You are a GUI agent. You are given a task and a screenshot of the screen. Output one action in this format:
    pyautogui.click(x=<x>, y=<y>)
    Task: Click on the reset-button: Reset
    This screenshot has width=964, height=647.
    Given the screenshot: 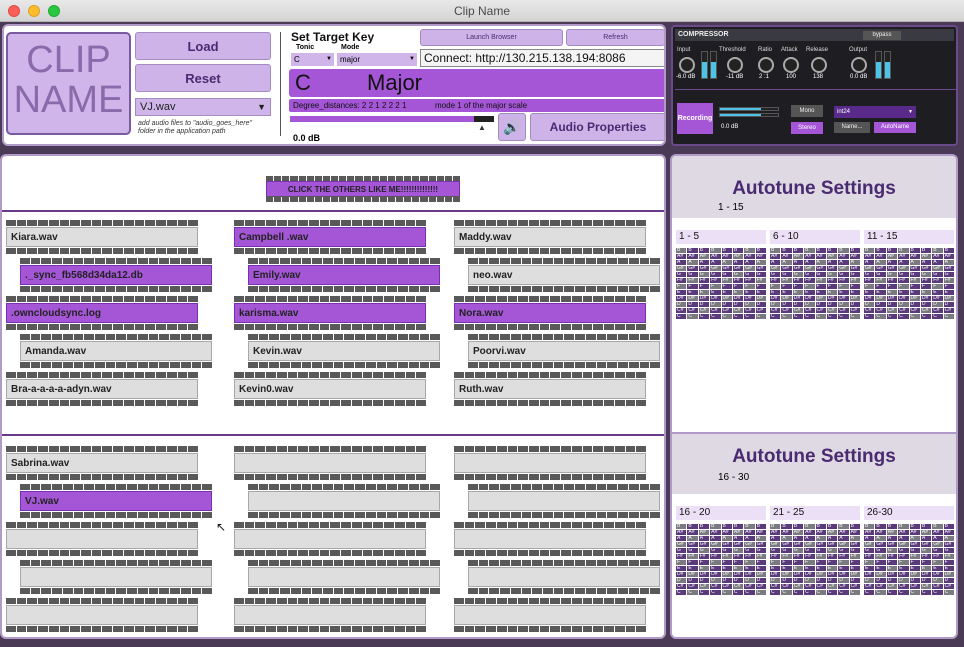 What is the action you would take?
    pyautogui.click(x=203, y=78)
    